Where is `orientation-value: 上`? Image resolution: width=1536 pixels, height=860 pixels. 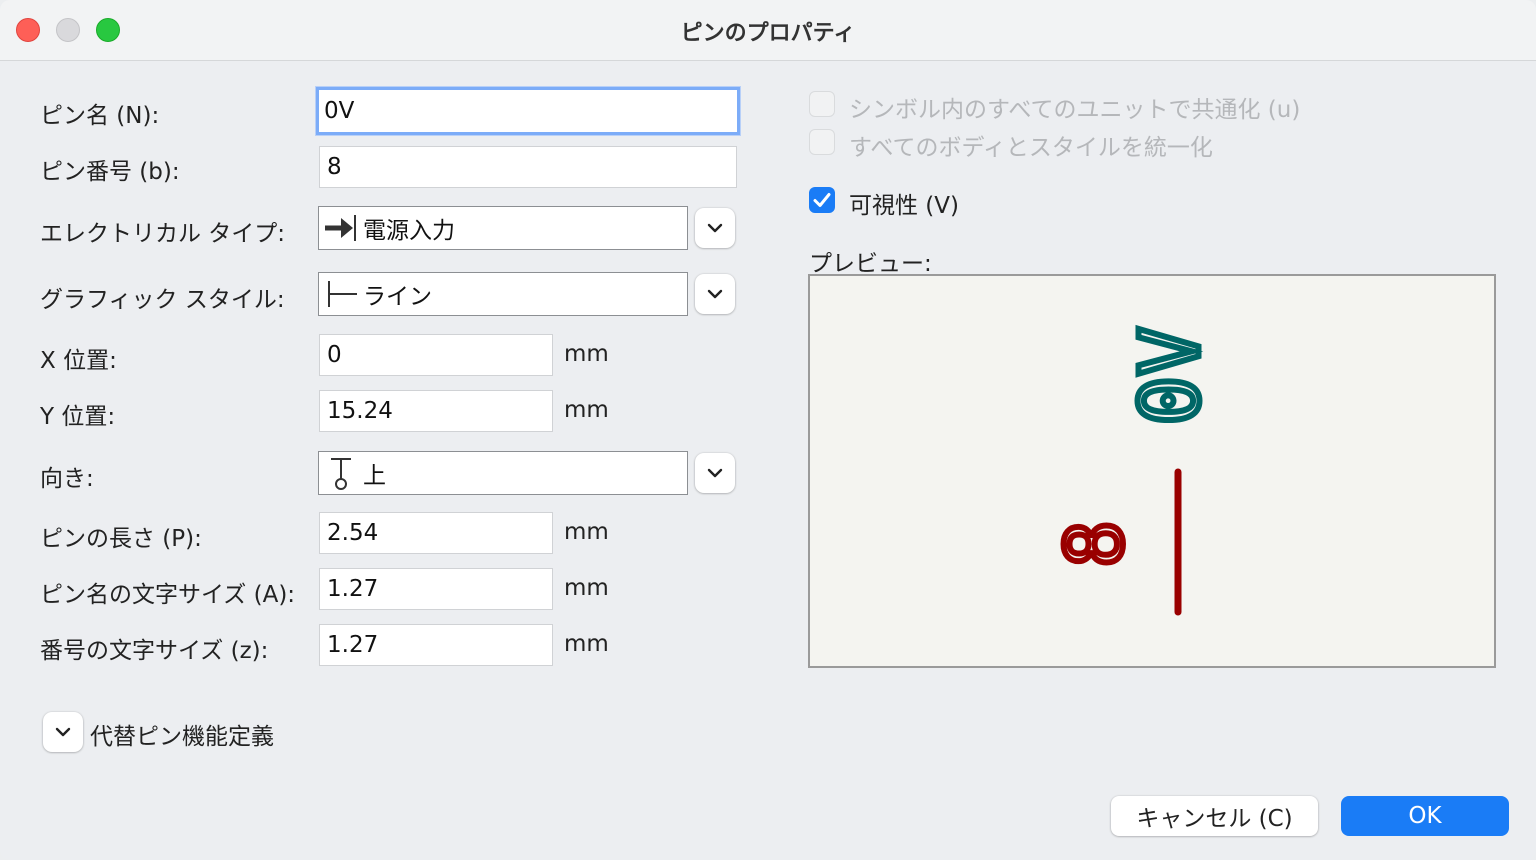
orientation-value: 上 is located at coordinates (374, 476).